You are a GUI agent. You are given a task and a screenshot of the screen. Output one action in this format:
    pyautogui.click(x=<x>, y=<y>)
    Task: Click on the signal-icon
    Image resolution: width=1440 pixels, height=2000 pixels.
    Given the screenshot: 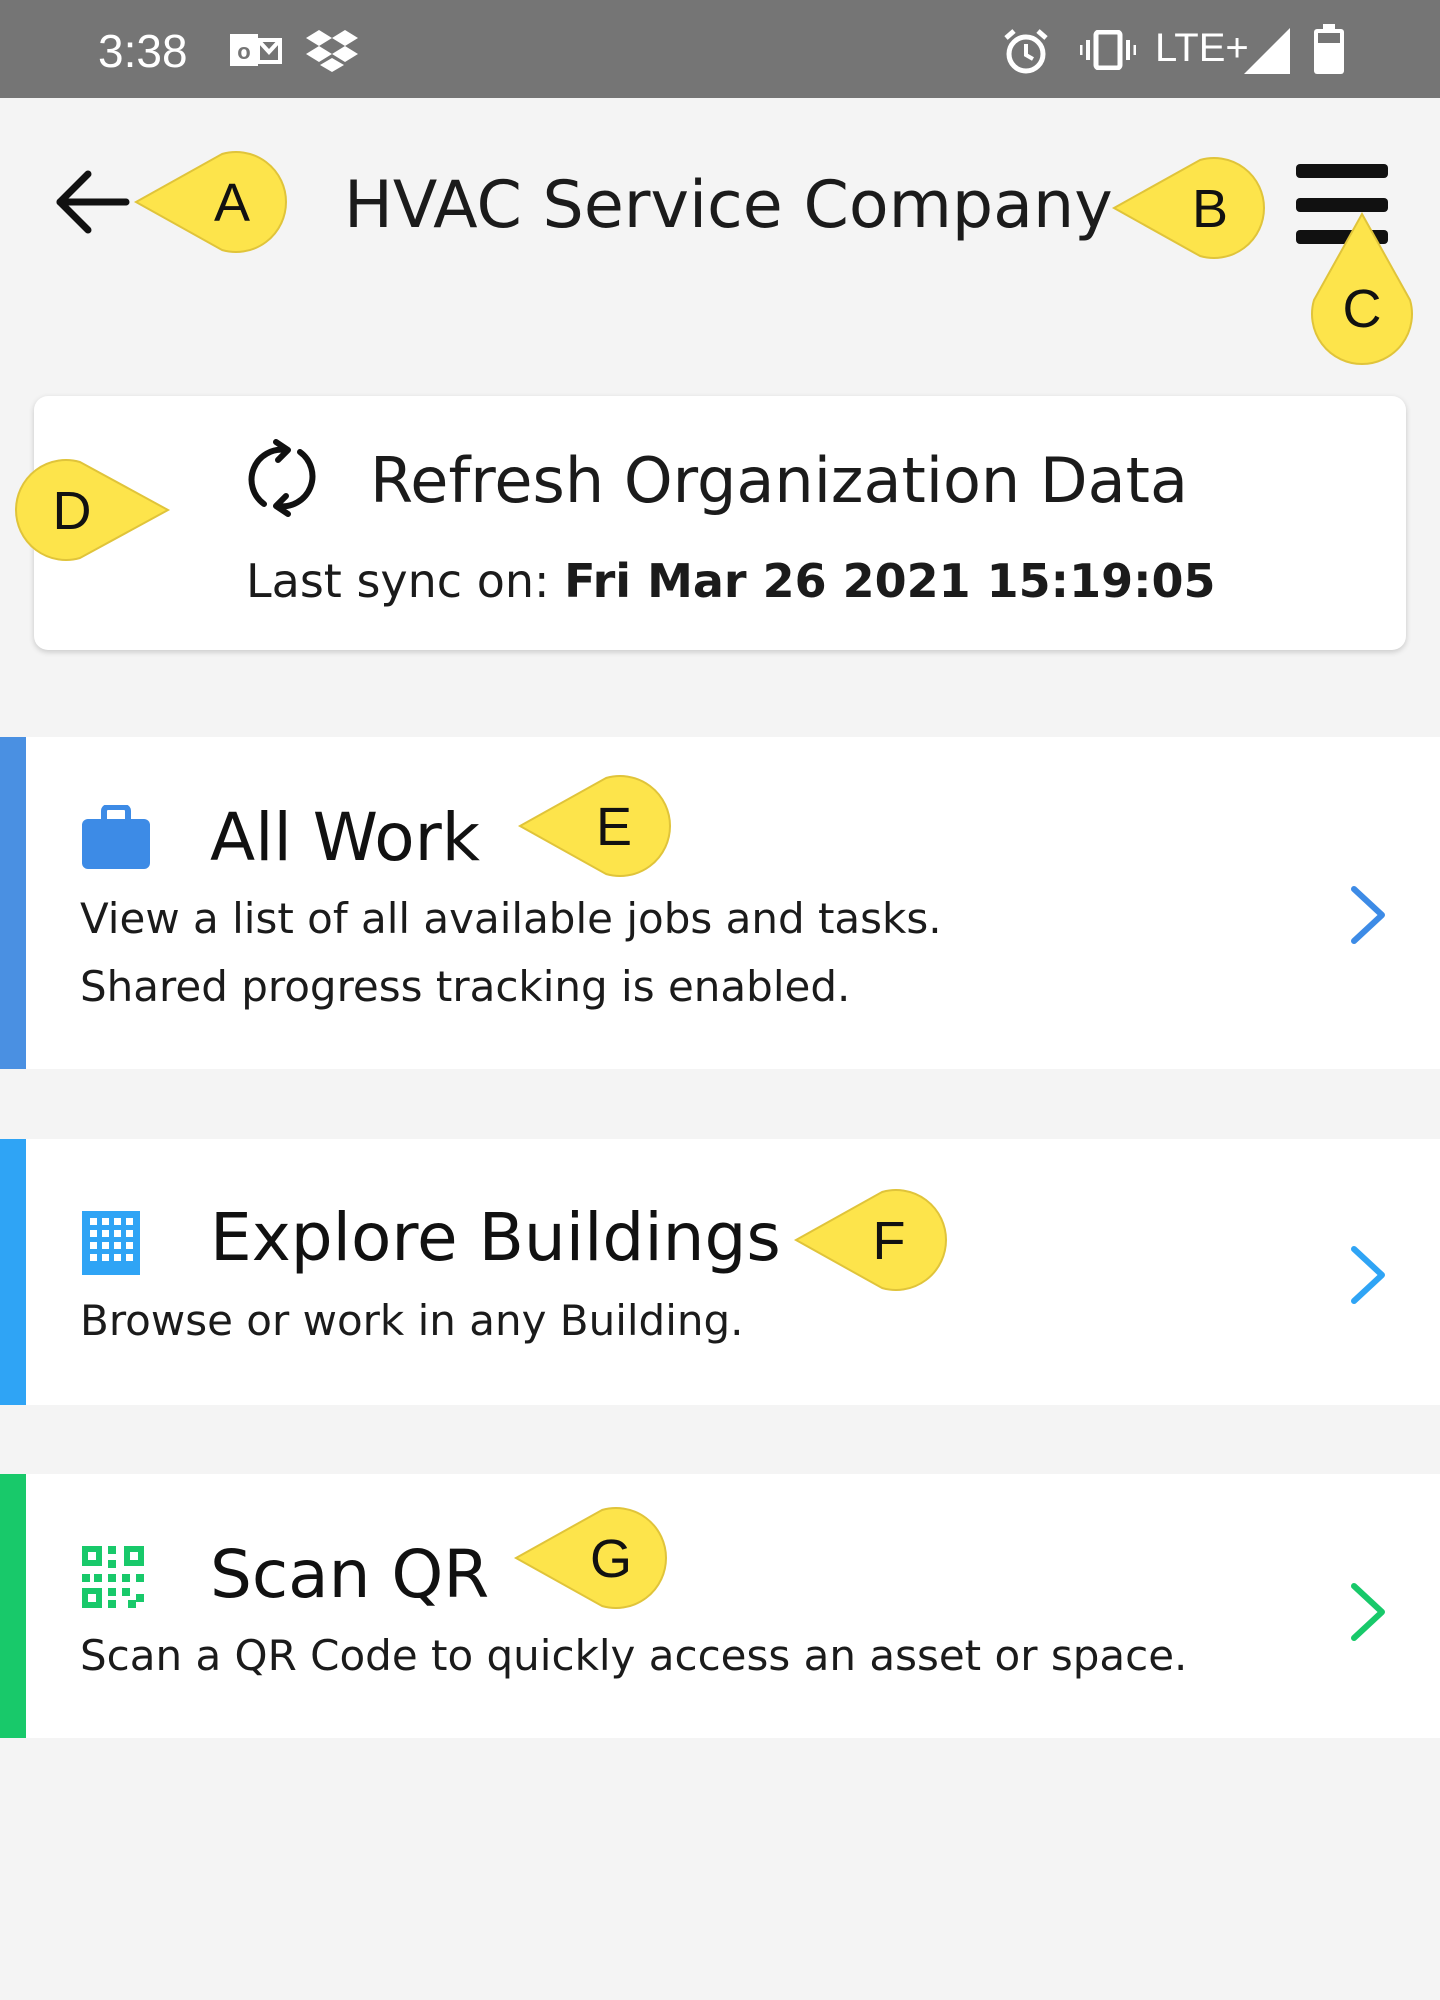 What is the action you would take?
    pyautogui.click(x=1267, y=51)
    